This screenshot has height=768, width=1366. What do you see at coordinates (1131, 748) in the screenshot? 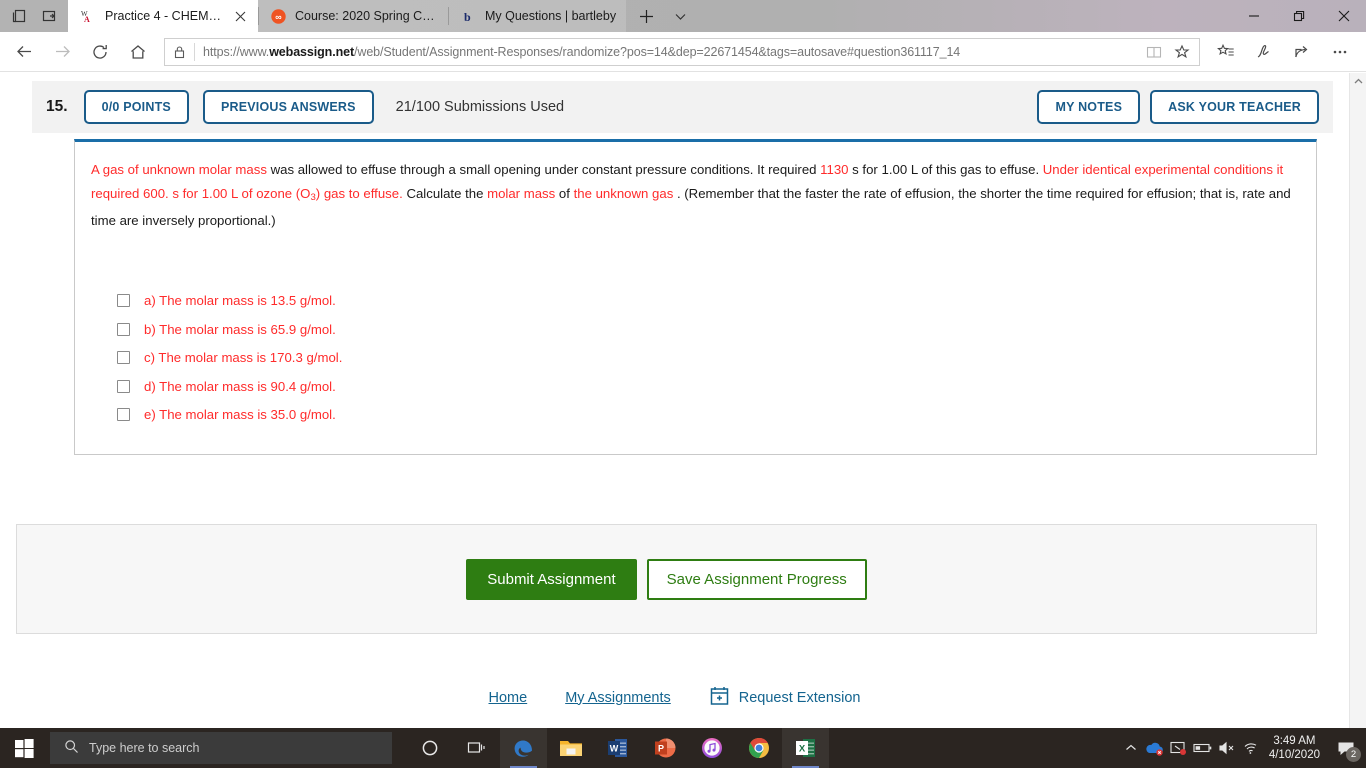
I see `show-hidden-icons-icon` at bounding box center [1131, 748].